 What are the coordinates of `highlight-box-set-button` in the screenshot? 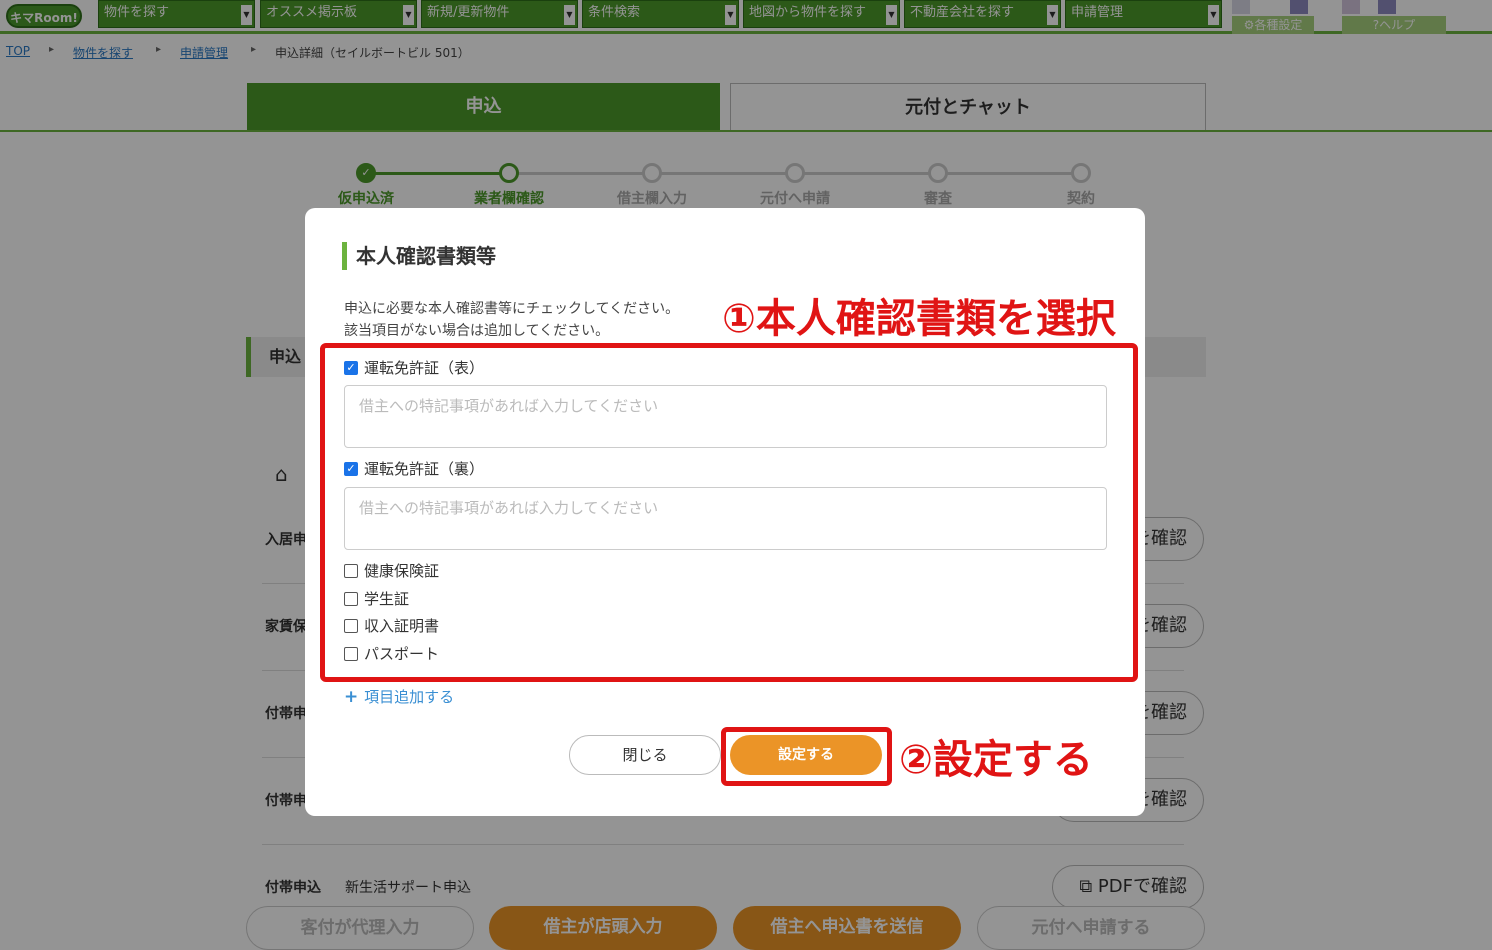 It's located at (806, 756).